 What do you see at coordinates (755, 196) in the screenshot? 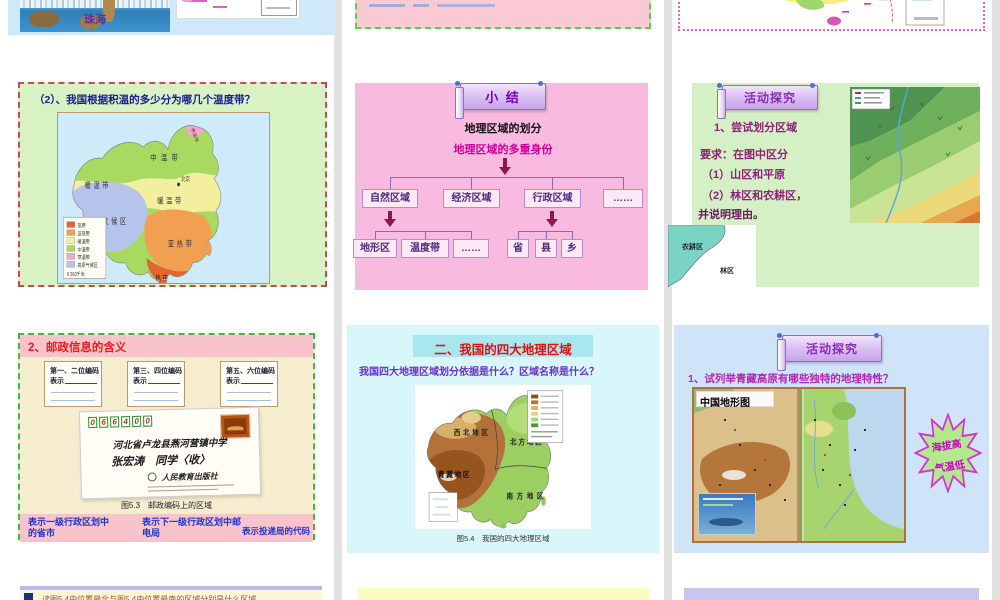
I see `task-line: （2）林区和农耕区，` at bounding box center [755, 196].